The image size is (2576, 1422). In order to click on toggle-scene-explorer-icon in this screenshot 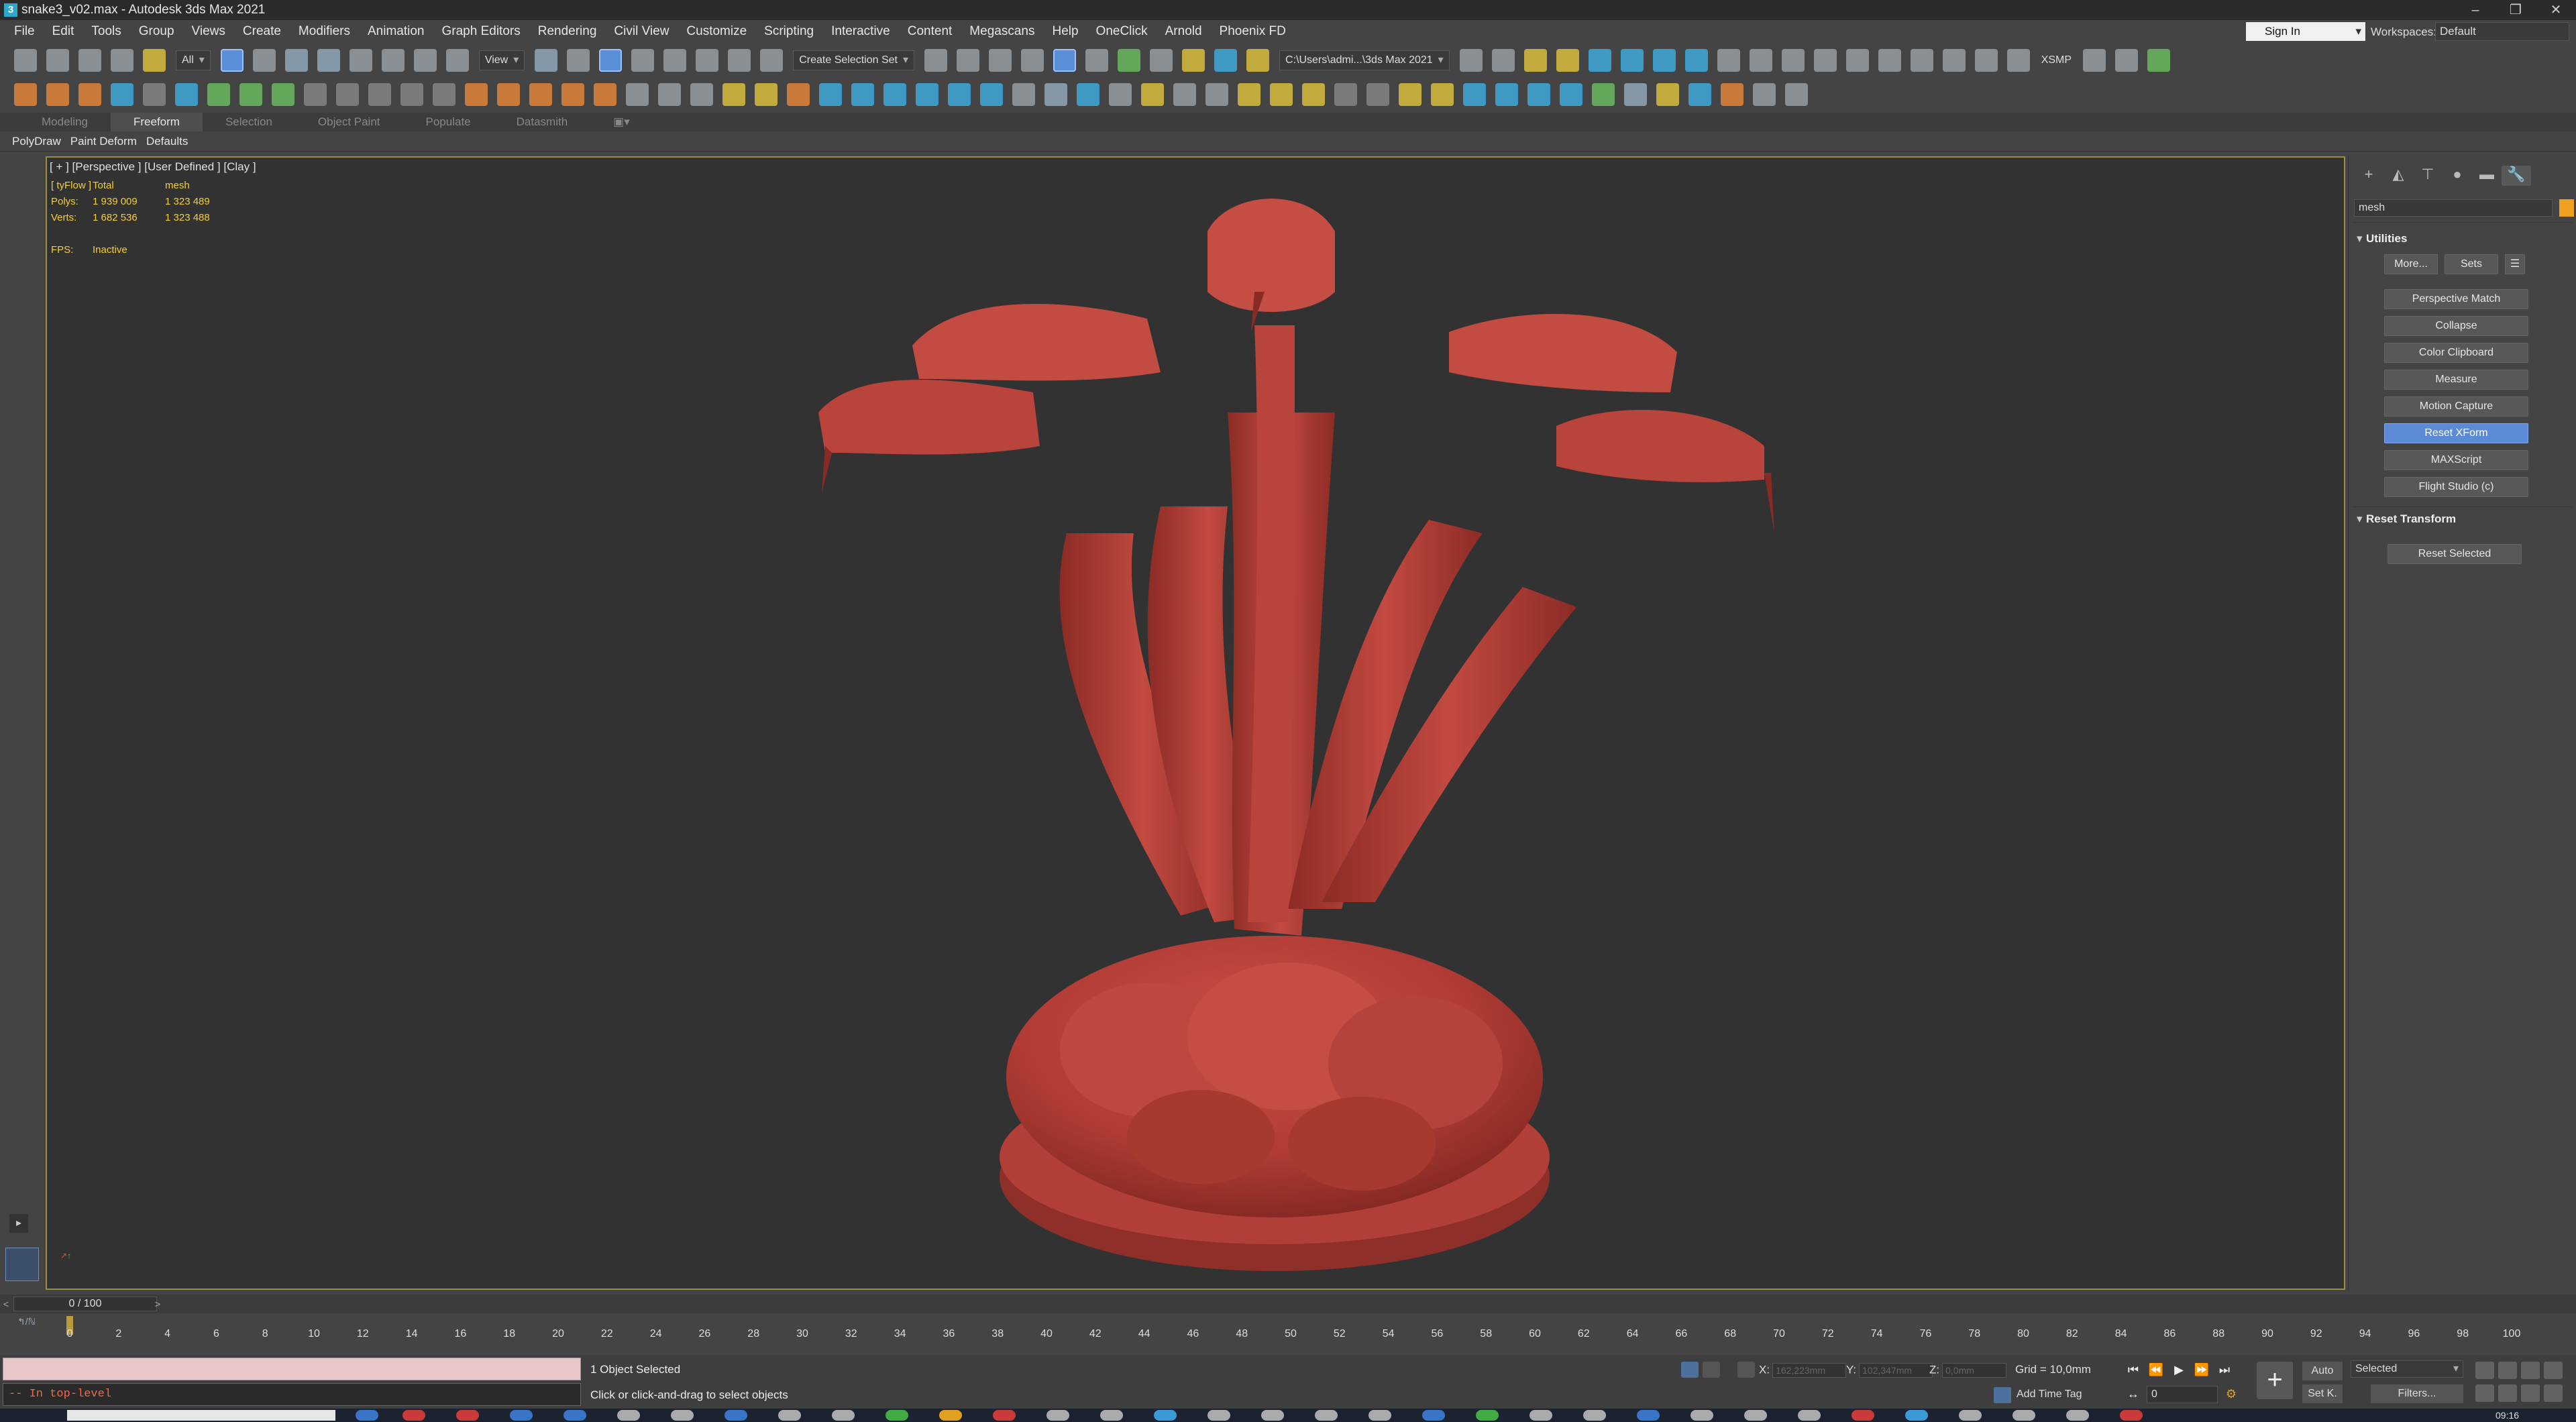, I will do `click(1000, 61)`.